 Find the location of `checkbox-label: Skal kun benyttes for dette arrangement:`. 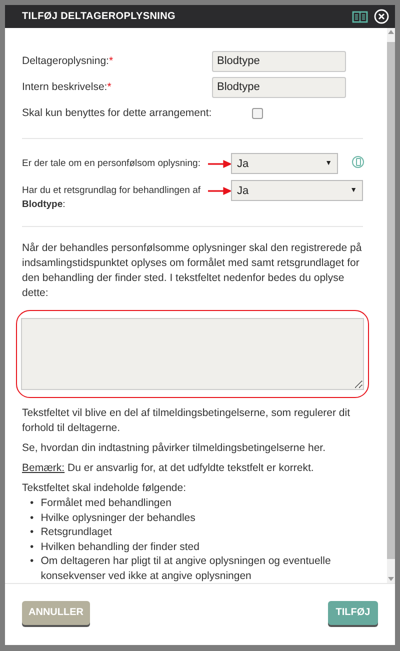

checkbox-label: Skal kun benyttes for dette arrangement: is located at coordinates (117, 113).